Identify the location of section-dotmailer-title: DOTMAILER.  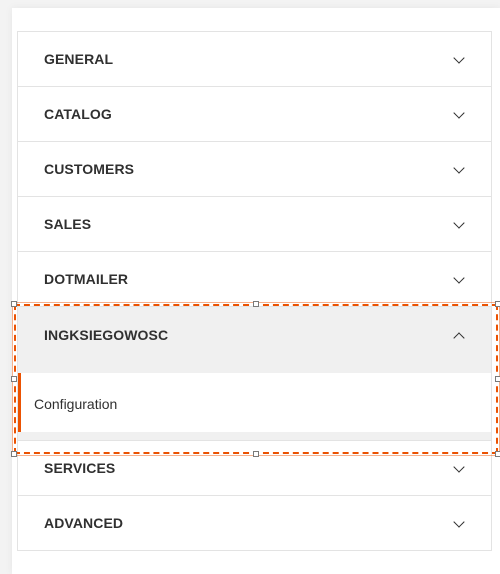
(86, 279).